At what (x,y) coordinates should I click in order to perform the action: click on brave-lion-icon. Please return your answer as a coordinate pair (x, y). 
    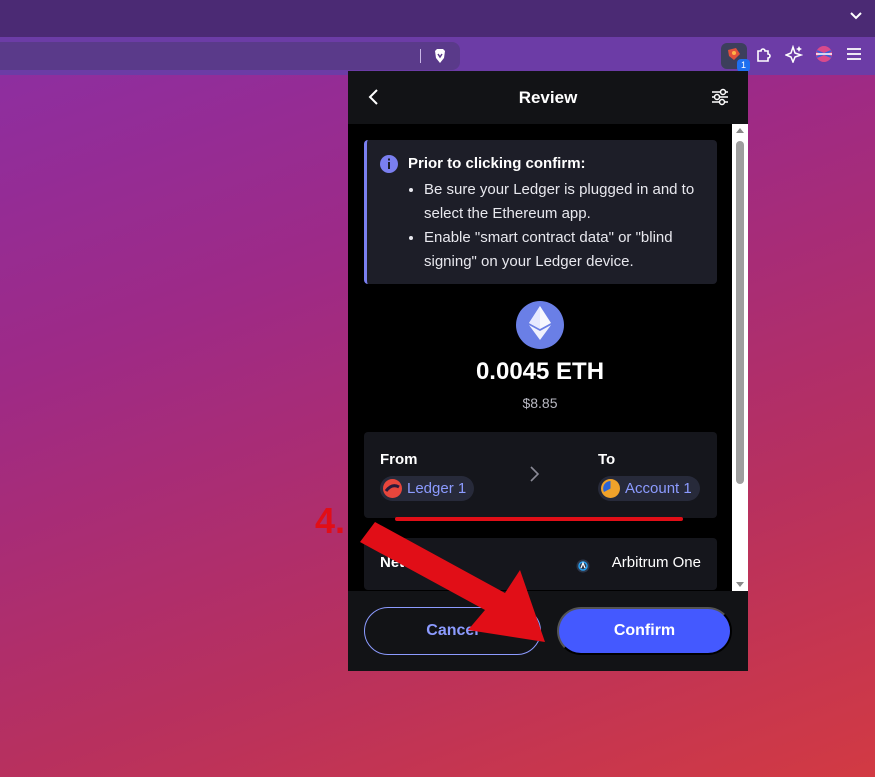
    Looking at the image, I should click on (440, 56).